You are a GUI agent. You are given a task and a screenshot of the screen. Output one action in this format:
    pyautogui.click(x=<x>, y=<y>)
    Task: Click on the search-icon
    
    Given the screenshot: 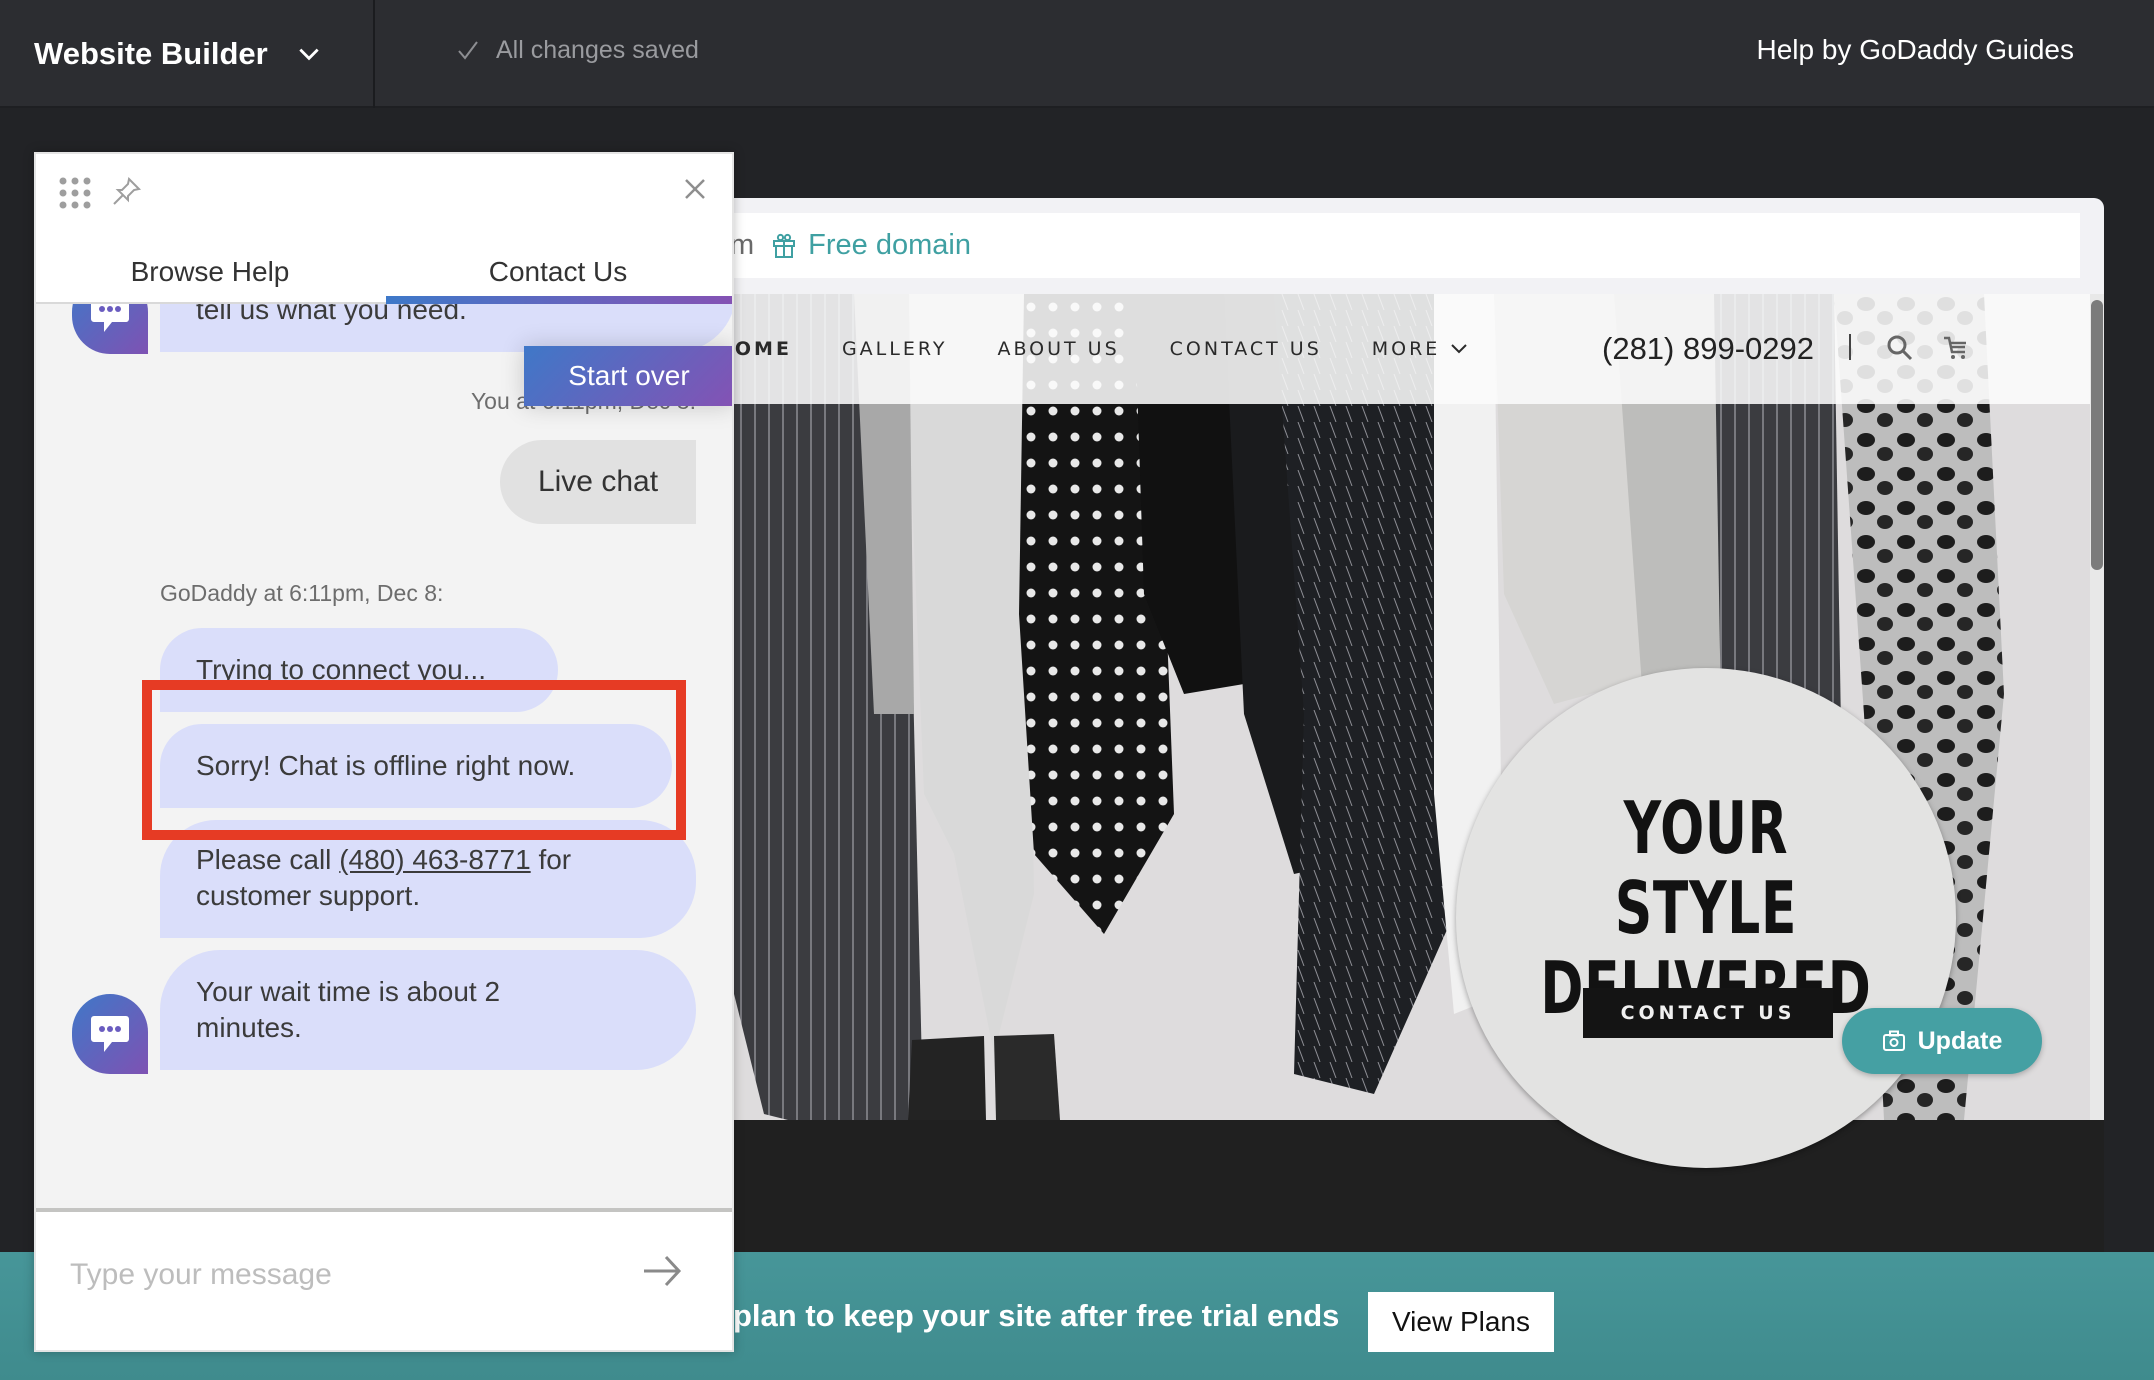 What is the action you would take?
    pyautogui.click(x=1900, y=348)
    